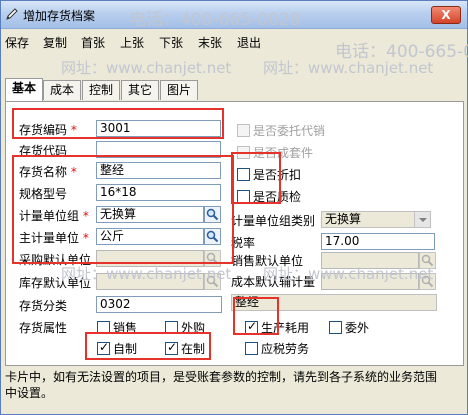 The width and height of the screenshot is (468, 415). What do you see at coordinates (132, 42) in the screenshot?
I see `menu-prev: 上张` at bounding box center [132, 42].